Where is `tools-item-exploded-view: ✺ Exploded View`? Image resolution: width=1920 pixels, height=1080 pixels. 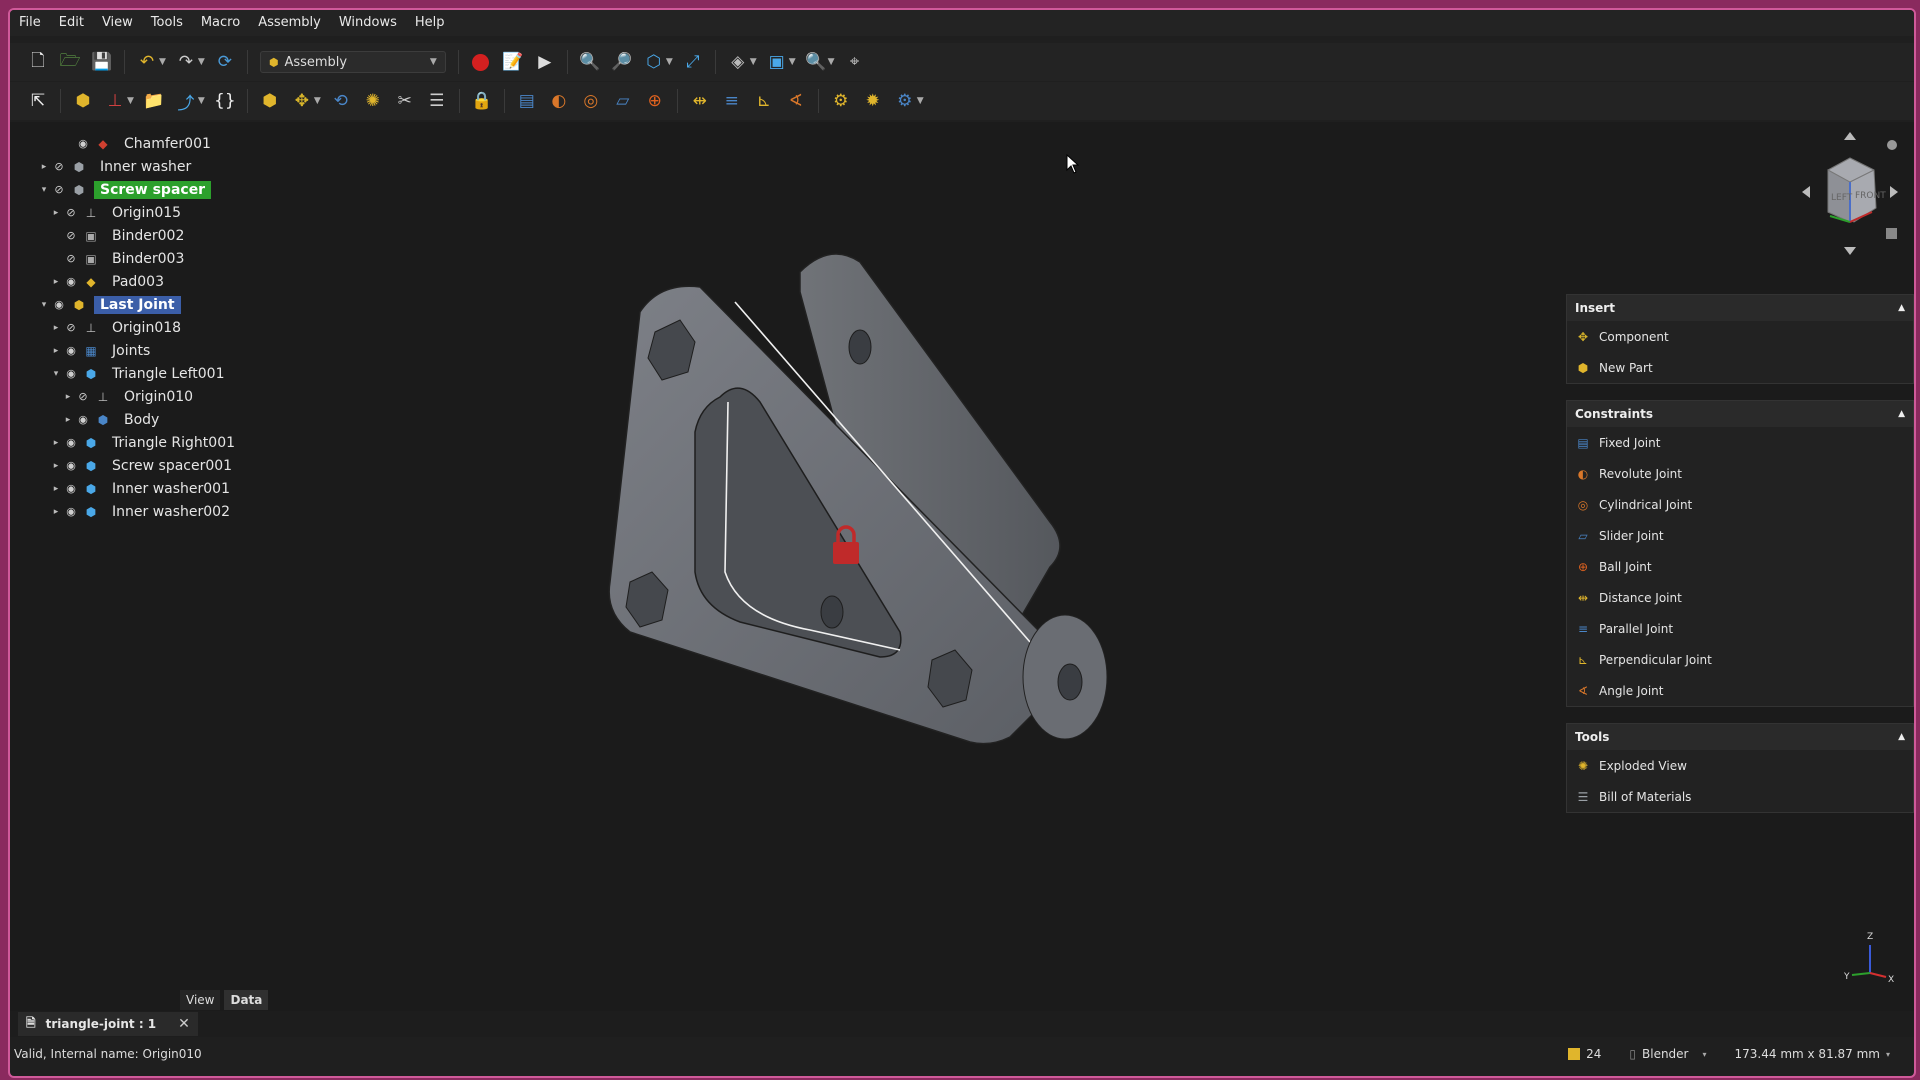
tools-item-exploded-view: ✺ Exploded View is located at coordinates (1740, 765).